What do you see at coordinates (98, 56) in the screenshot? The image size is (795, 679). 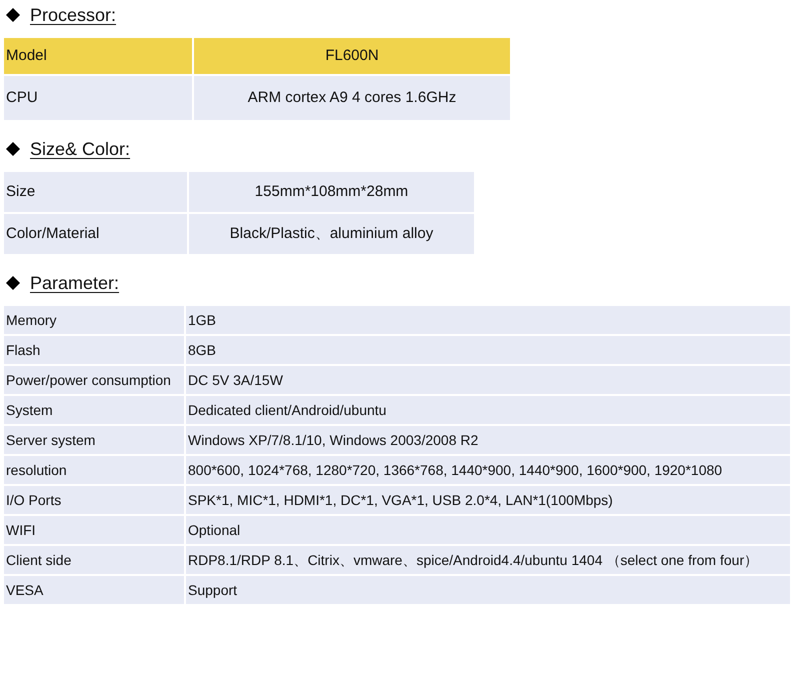 I see `label-cell: Model` at bounding box center [98, 56].